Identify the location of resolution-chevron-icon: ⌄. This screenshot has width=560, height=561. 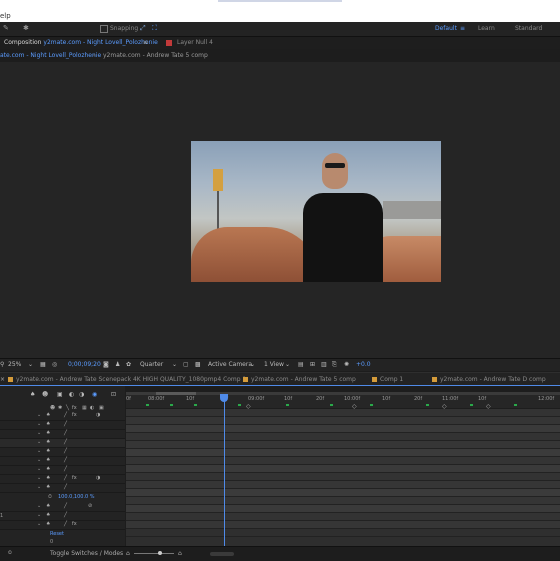
(174, 364).